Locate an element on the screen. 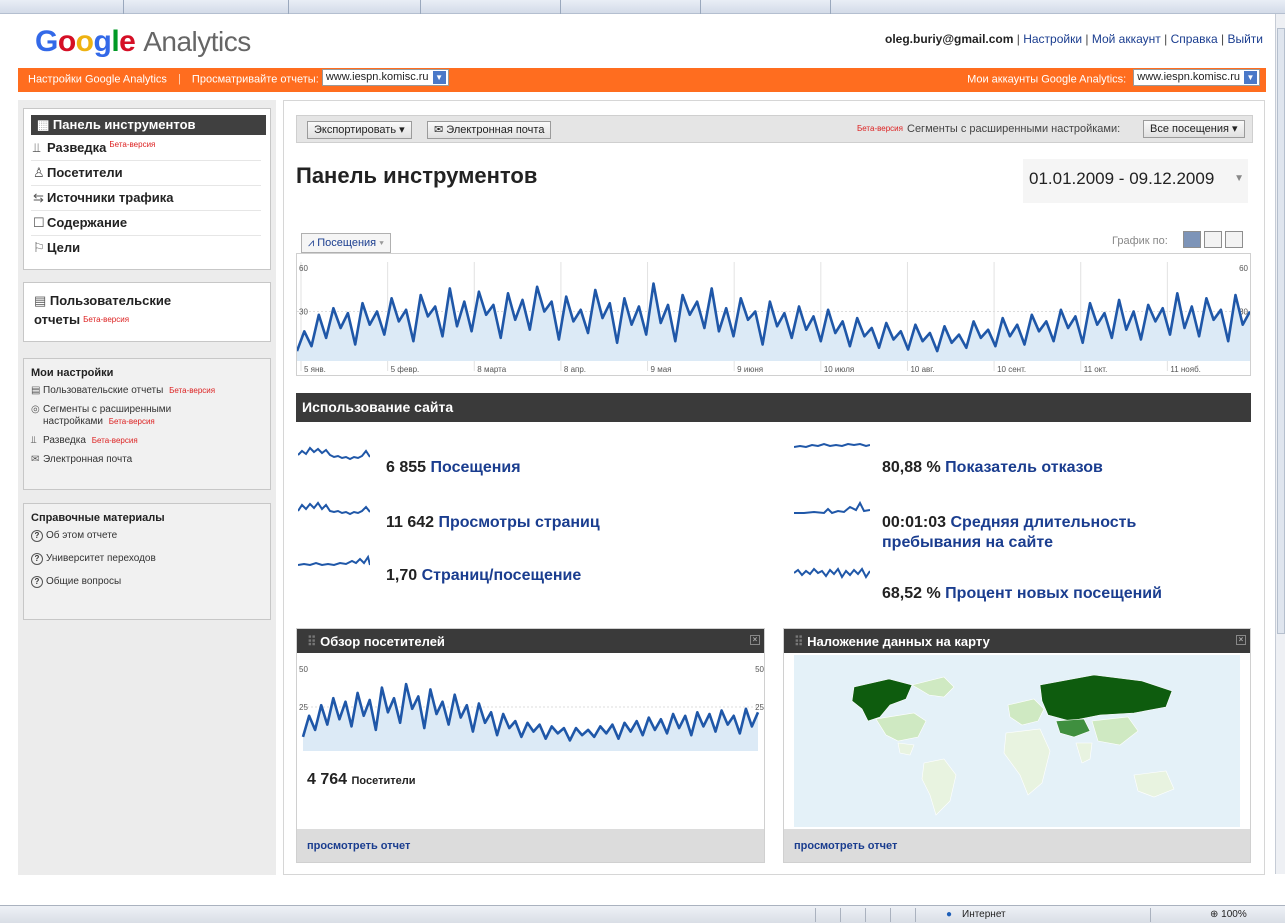 Image resolution: width=1285 pixels, height=923 pixels. nav-item-visitors: ♙ Посетители is located at coordinates (146, 174).